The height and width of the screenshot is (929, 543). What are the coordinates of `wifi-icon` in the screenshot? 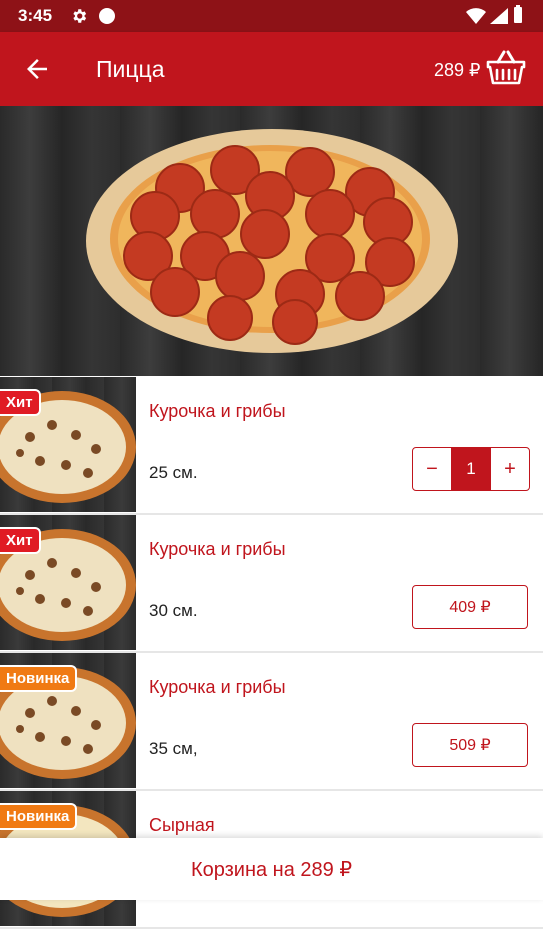 It's located at (476, 18).